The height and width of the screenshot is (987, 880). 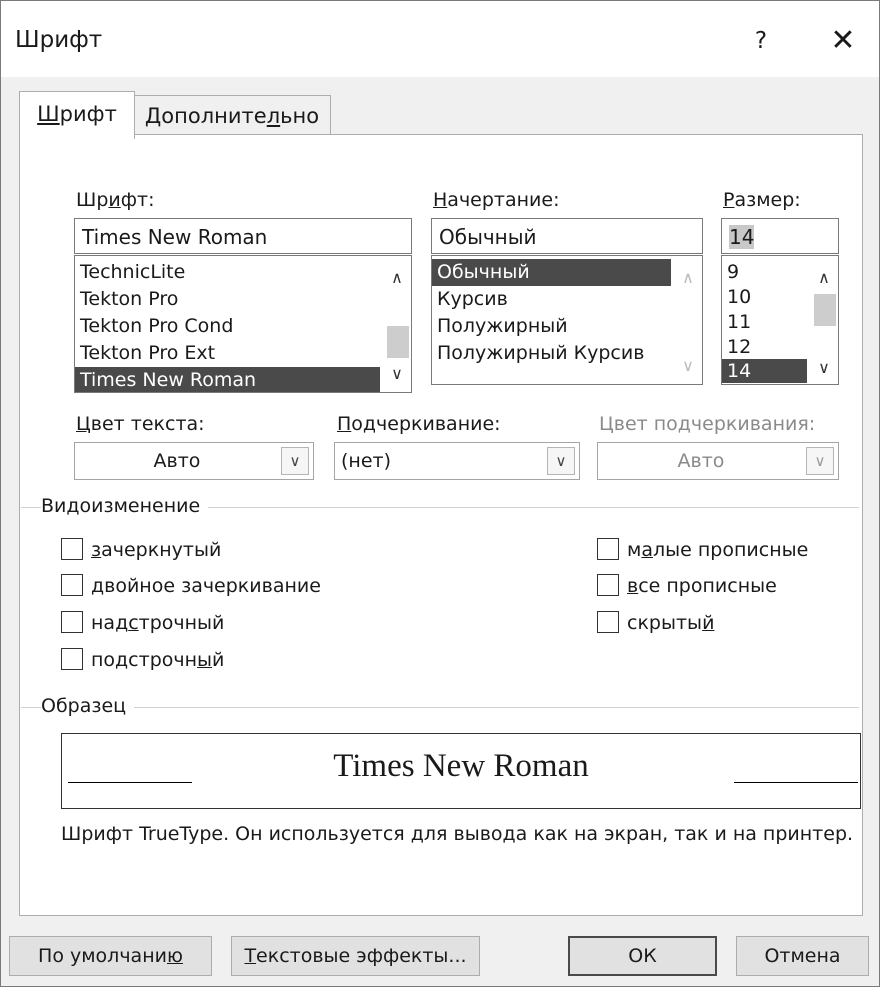 I want to click on font-list-scrollbar: ∧ ∨, so click(x=397, y=324).